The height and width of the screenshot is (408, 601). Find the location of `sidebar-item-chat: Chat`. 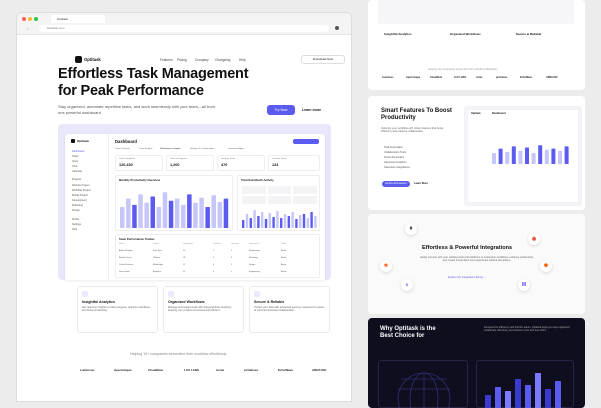

sidebar-item-chat: Chat is located at coordinates (74, 166).